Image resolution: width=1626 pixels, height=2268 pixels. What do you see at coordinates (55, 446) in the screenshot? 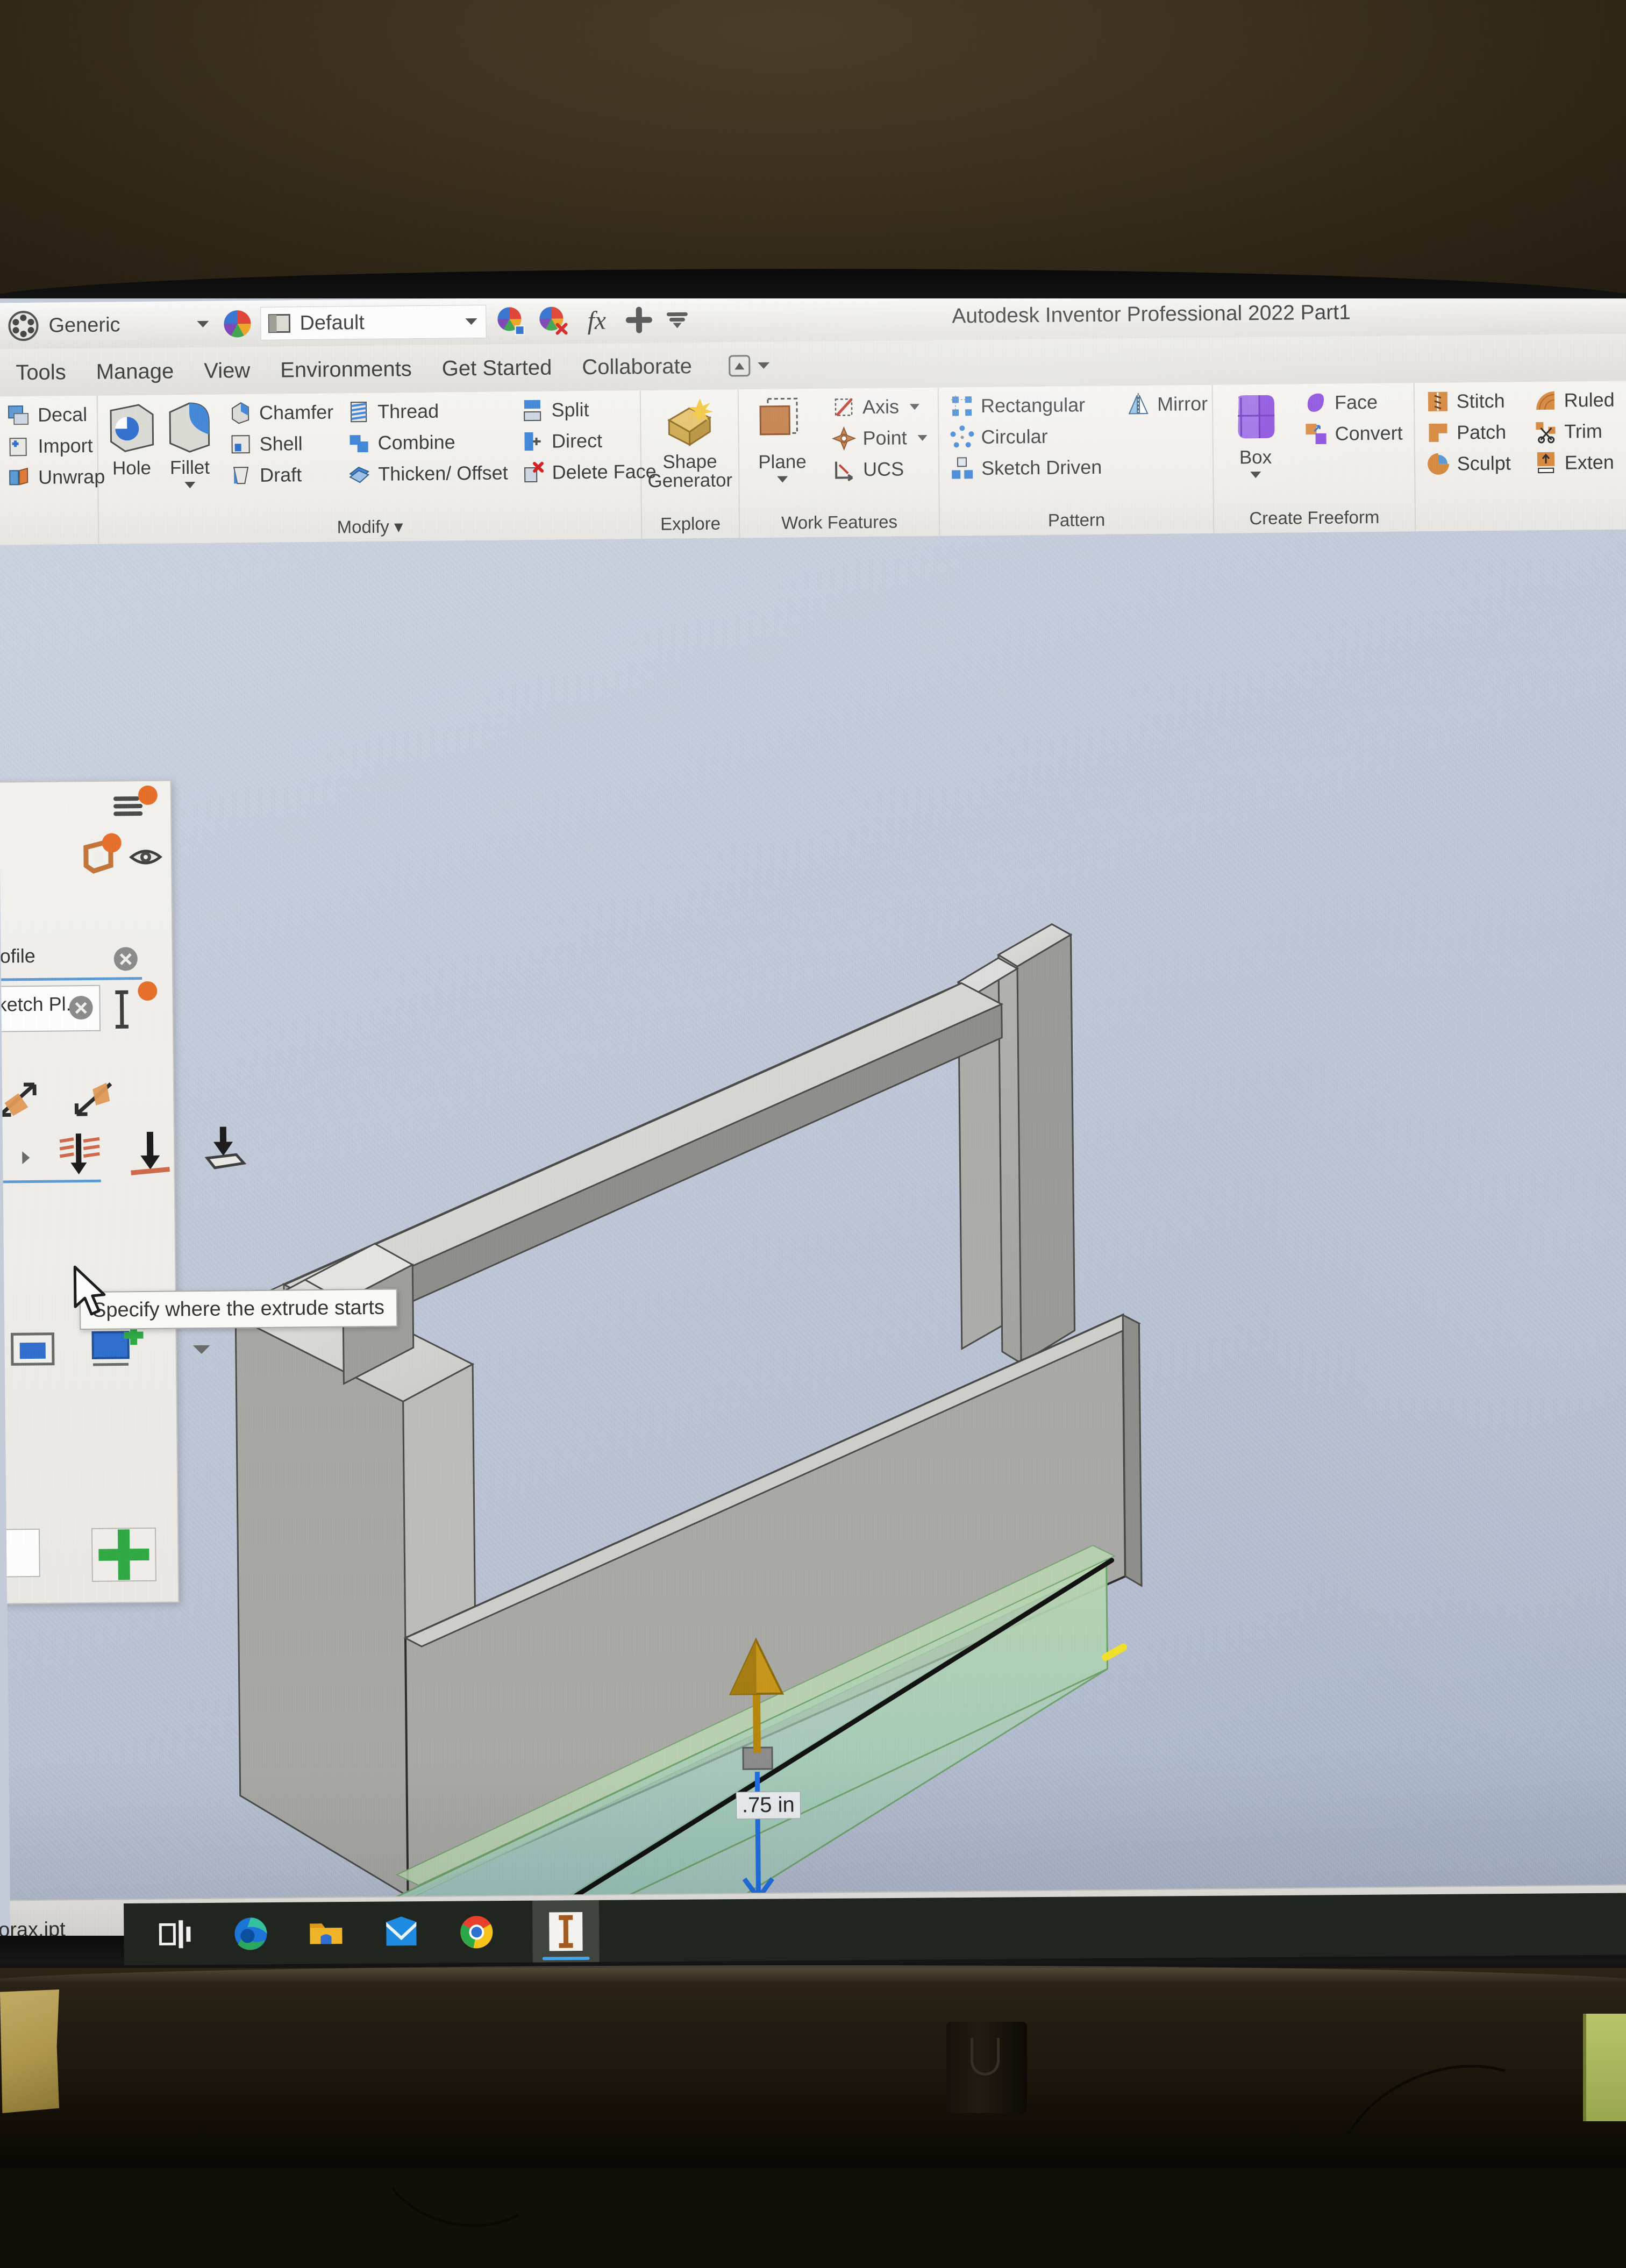
I see `ribbon-item-import: Import` at bounding box center [55, 446].